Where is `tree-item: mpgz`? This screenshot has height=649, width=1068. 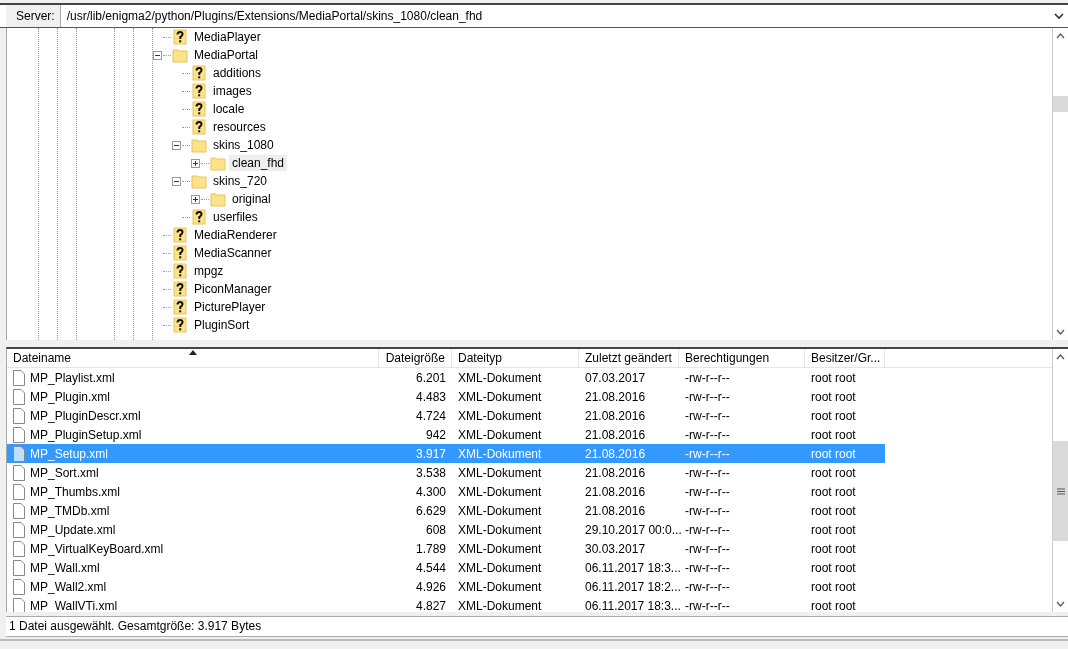
tree-item: mpgz is located at coordinates (209, 271).